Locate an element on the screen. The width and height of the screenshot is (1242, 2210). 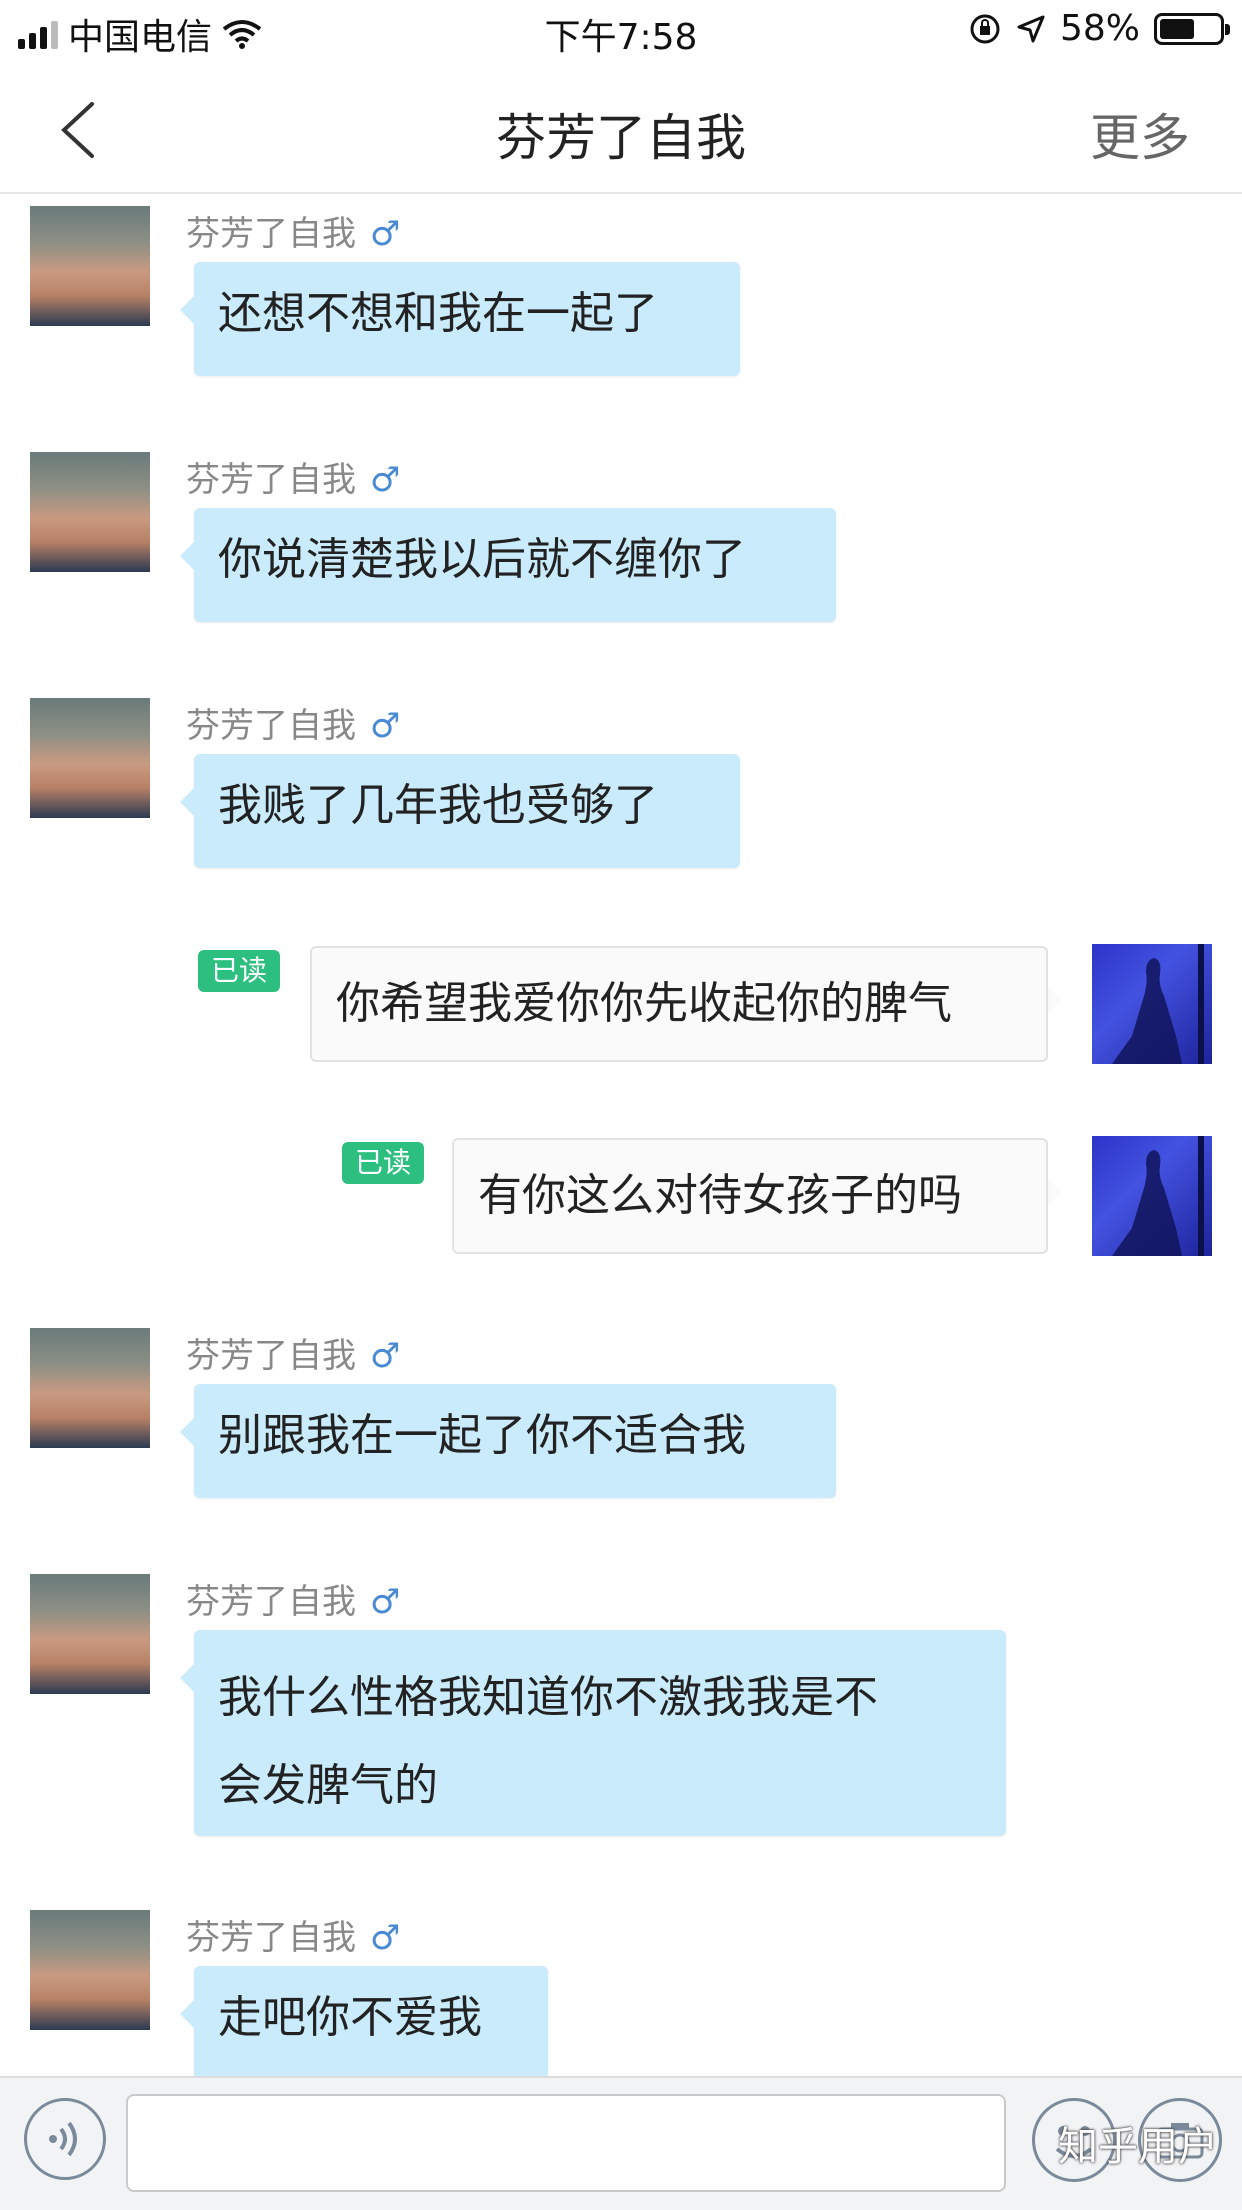
voice-button is located at coordinates (65, 2139).